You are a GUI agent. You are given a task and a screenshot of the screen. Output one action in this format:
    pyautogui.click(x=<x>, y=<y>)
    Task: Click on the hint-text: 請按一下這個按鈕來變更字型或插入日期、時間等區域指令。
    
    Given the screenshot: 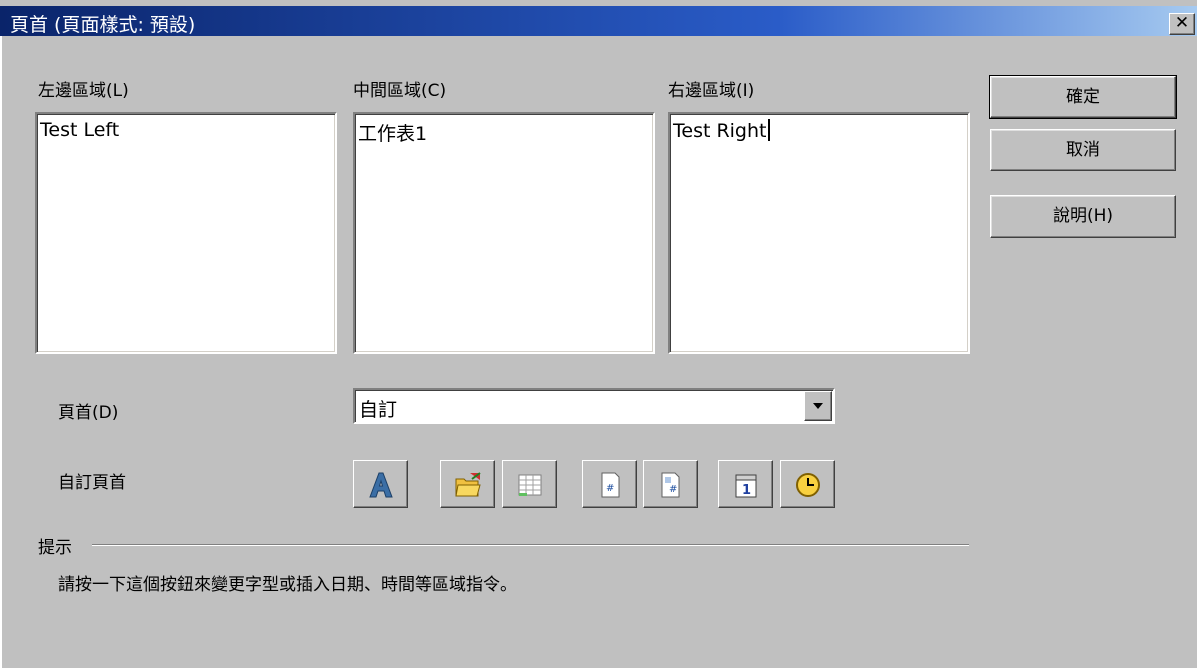 What is the action you would take?
    pyautogui.click(x=287, y=585)
    